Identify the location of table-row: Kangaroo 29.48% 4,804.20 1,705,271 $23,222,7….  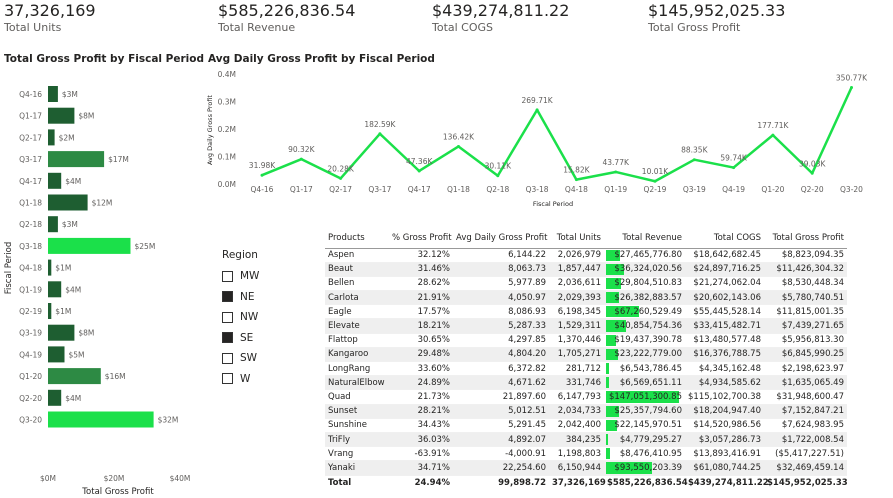
(586, 355).